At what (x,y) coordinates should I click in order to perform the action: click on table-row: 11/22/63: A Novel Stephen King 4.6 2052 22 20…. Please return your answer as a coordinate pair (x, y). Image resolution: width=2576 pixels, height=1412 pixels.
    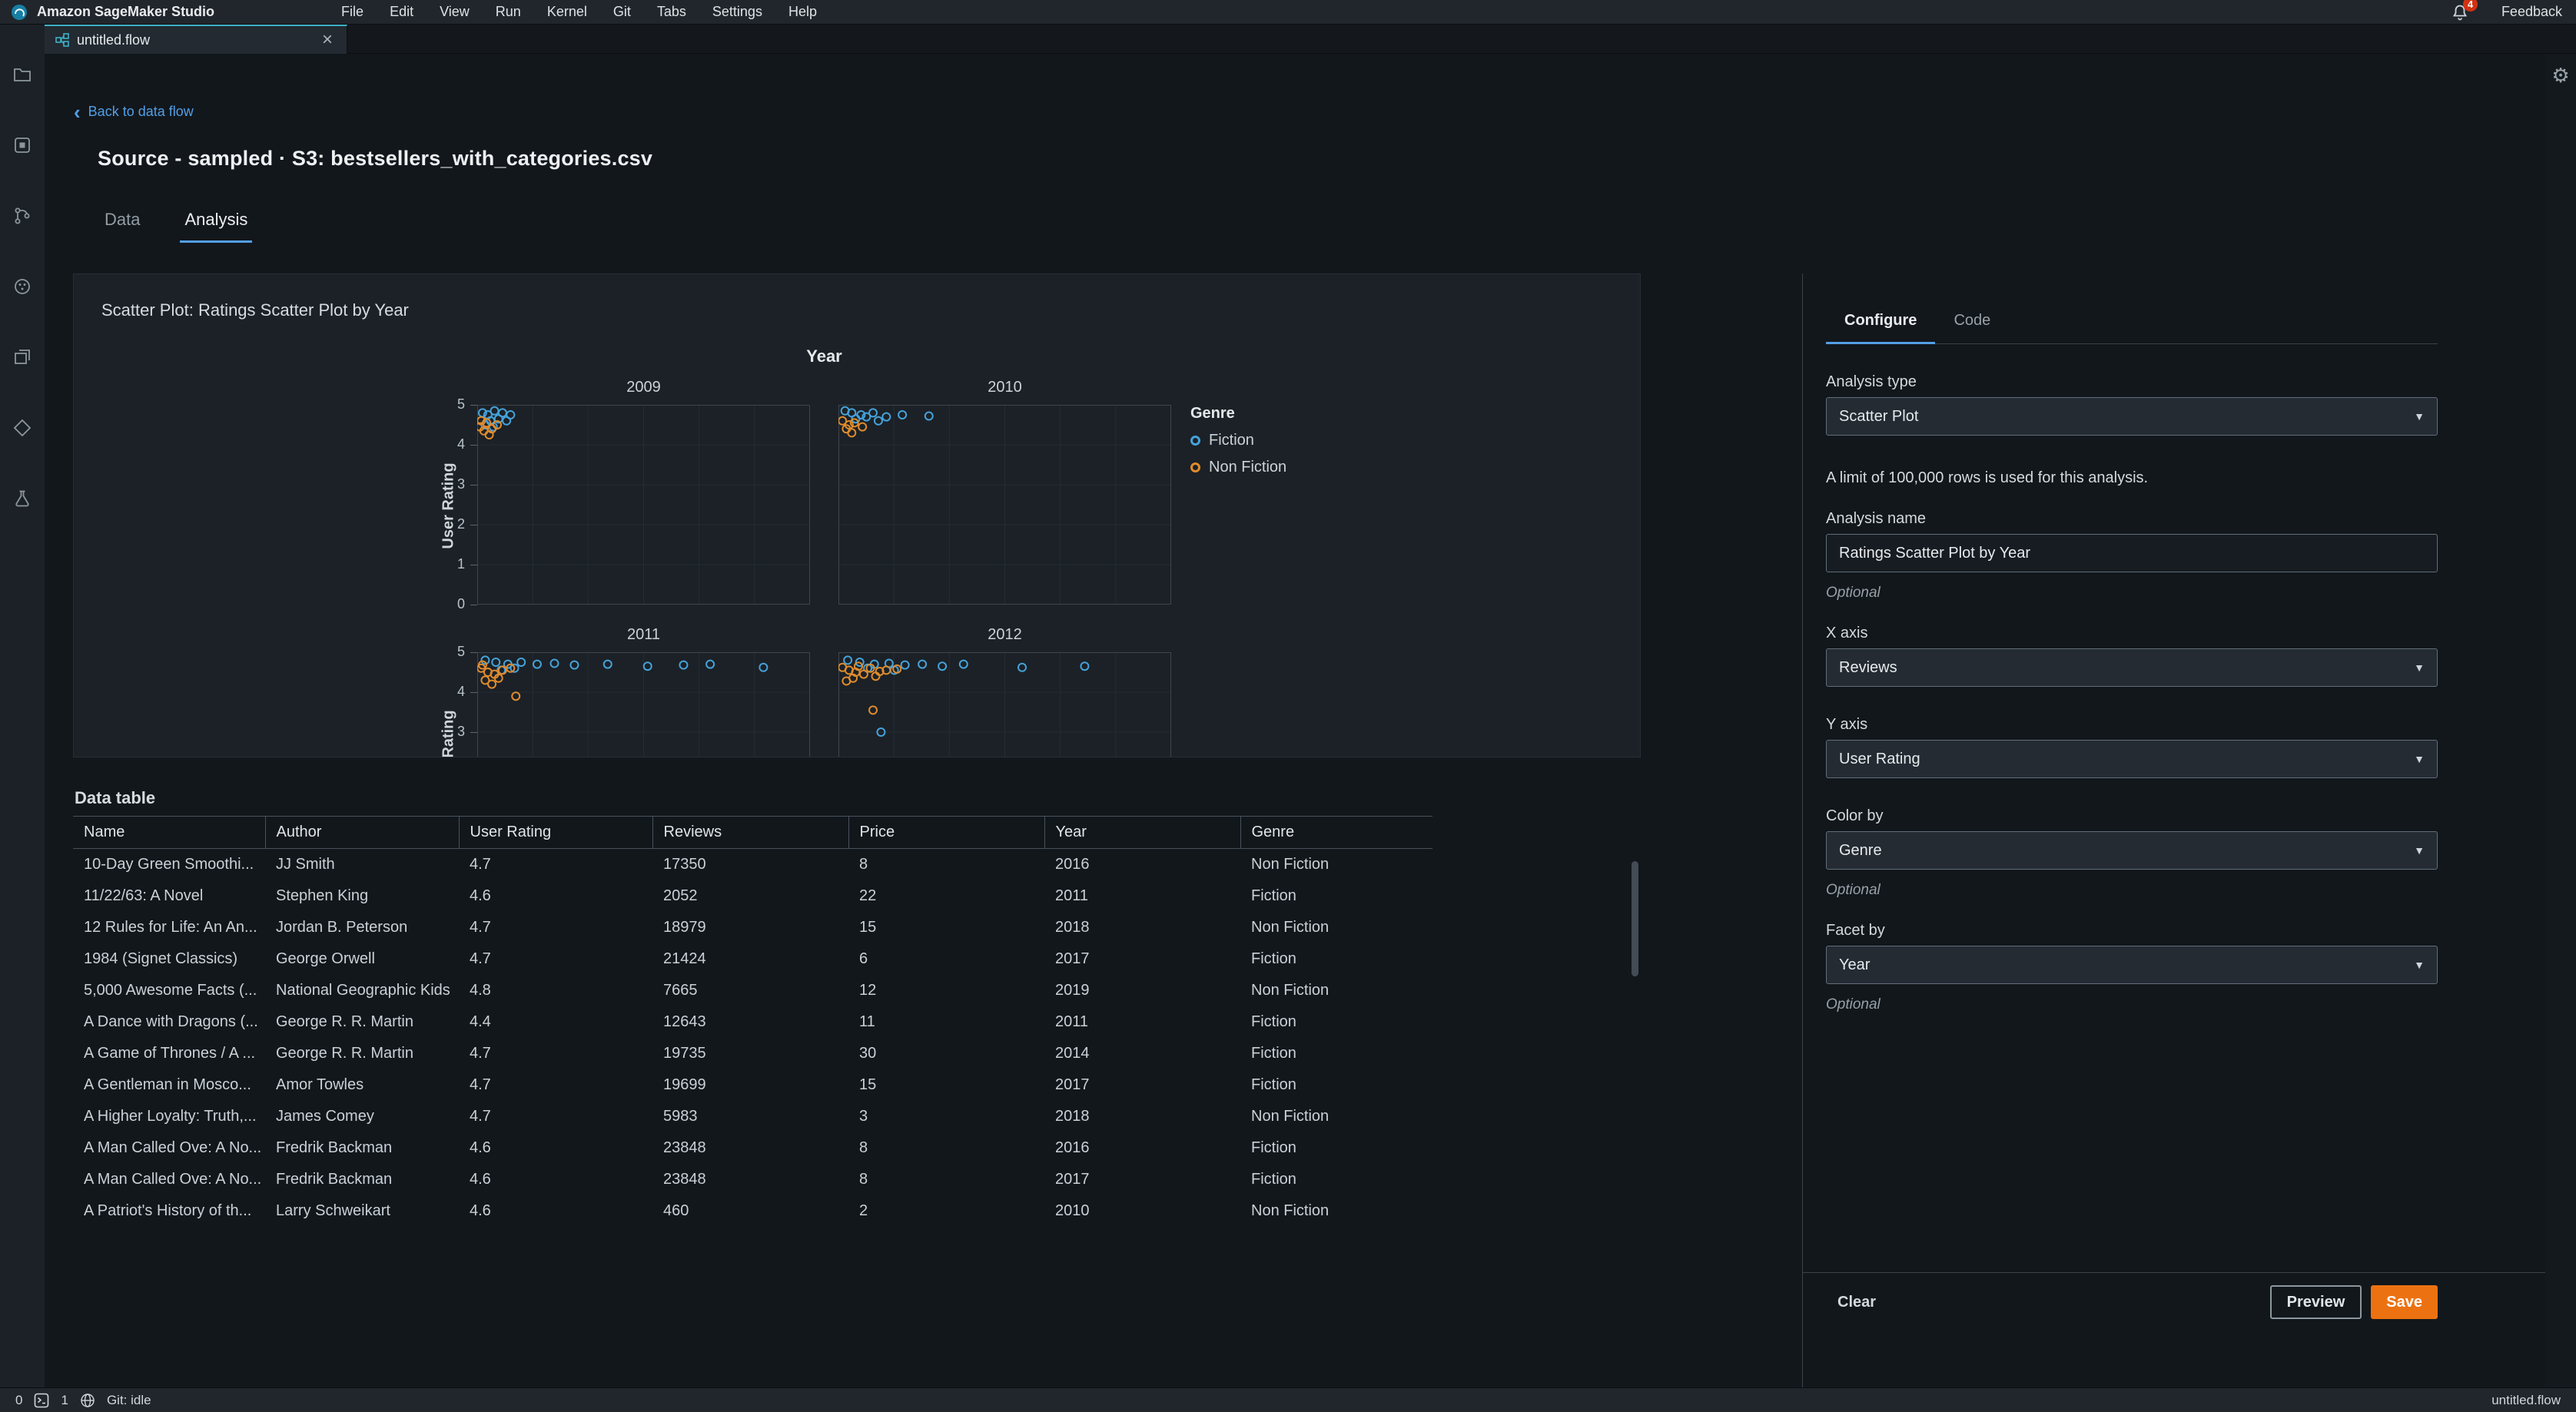
    Looking at the image, I should click on (690, 895).